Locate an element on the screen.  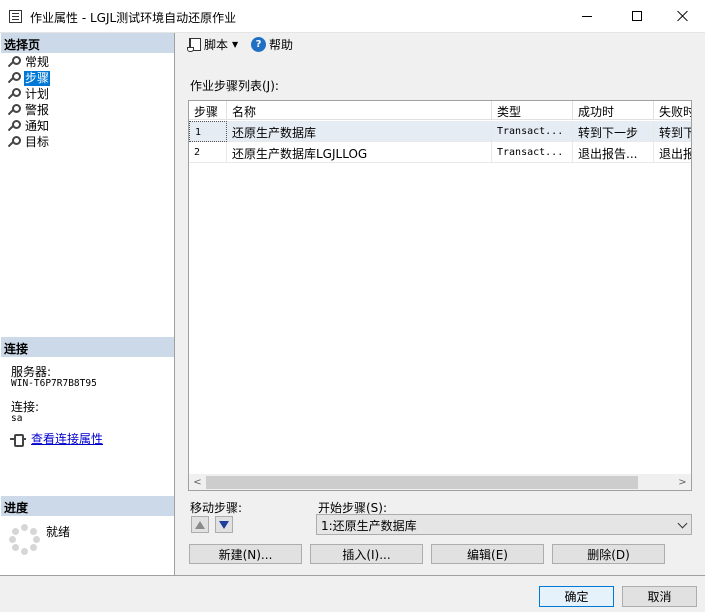
step-on-success: 转到下一步 is located at coordinates (613, 131).